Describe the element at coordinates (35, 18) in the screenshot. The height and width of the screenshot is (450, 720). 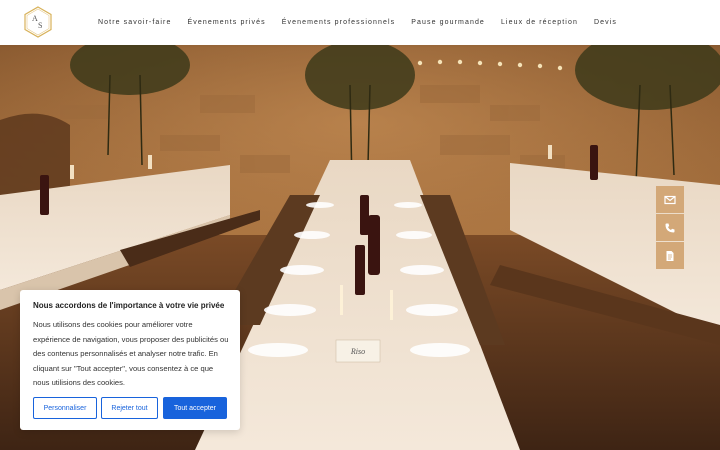
I see `logo-letter-a: A` at that location.